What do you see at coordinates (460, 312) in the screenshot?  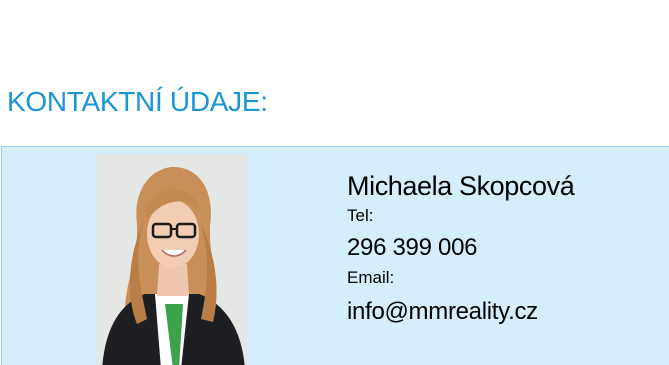 I see `email-value: info@mmreality.cz` at bounding box center [460, 312].